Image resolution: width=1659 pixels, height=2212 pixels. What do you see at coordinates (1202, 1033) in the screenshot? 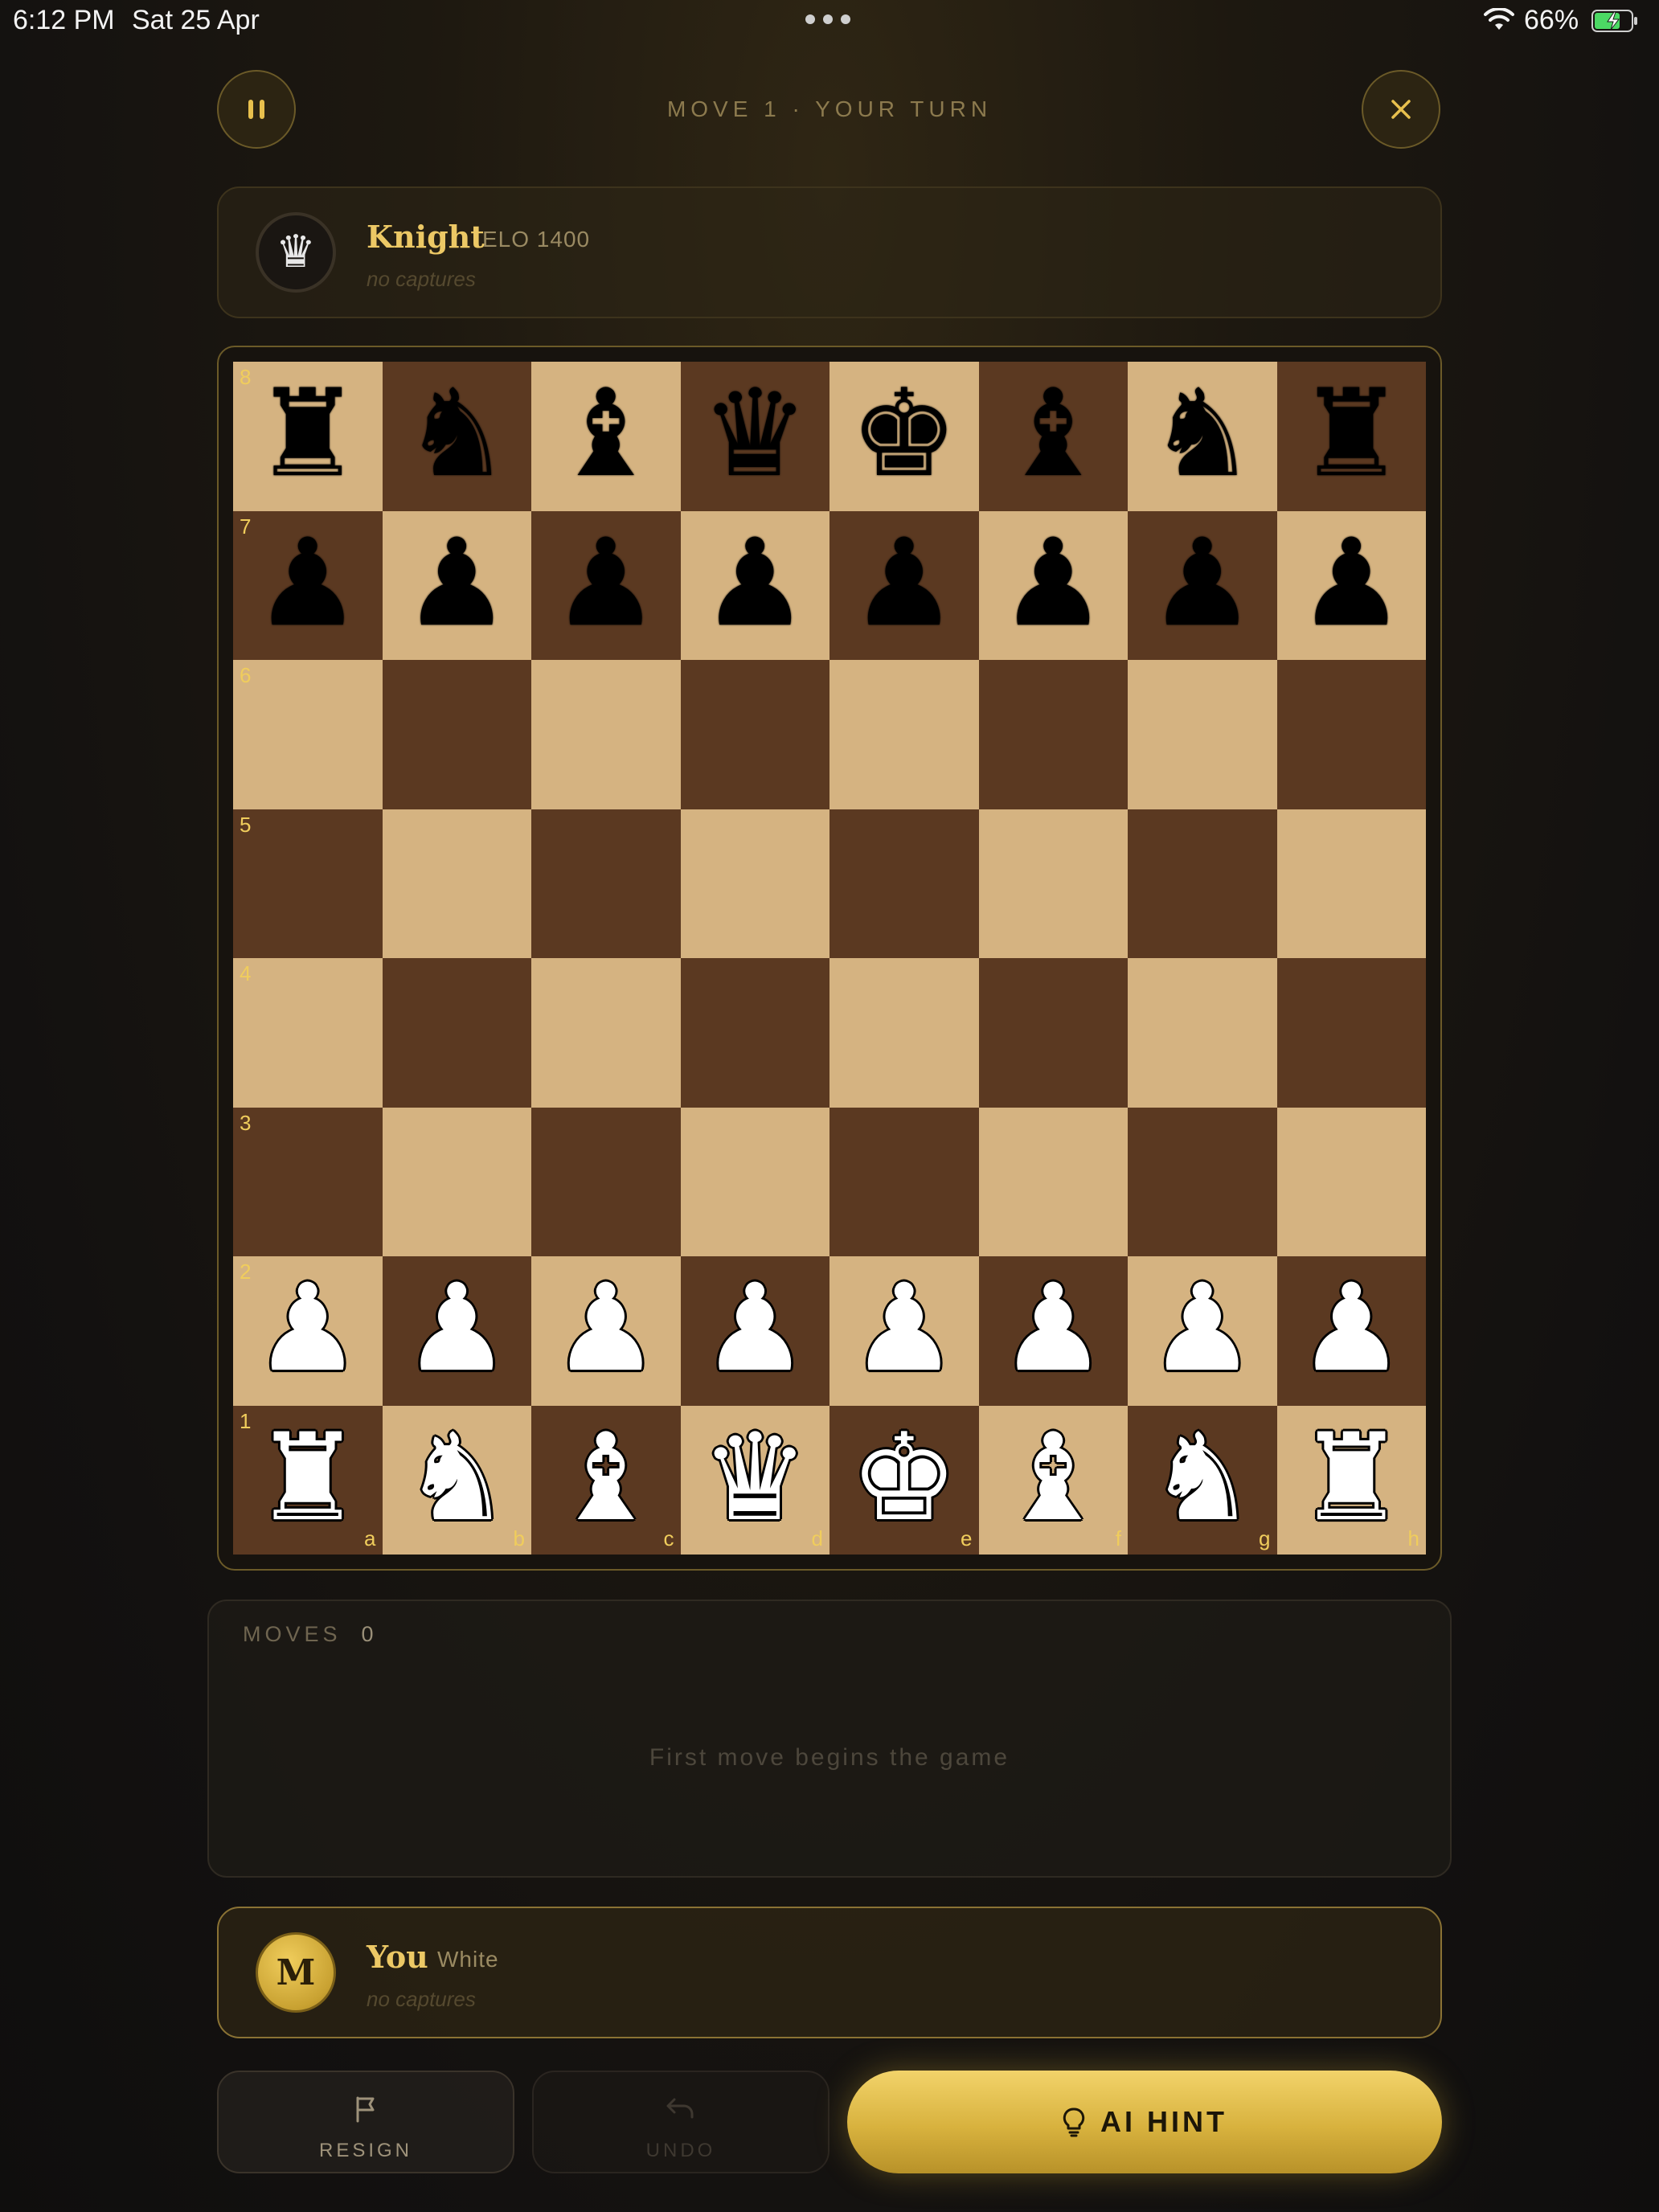
I see `square-g4` at bounding box center [1202, 1033].